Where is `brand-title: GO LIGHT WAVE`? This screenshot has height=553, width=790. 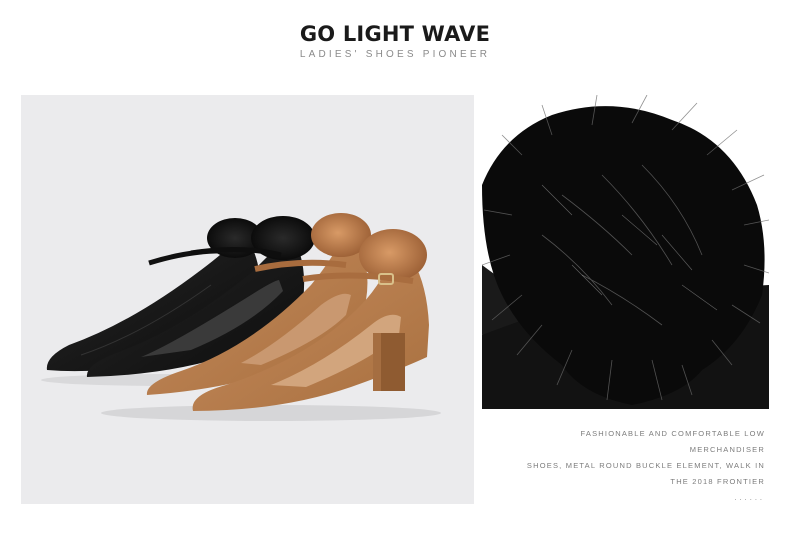
brand-title: GO LIGHT WAVE is located at coordinates (395, 34).